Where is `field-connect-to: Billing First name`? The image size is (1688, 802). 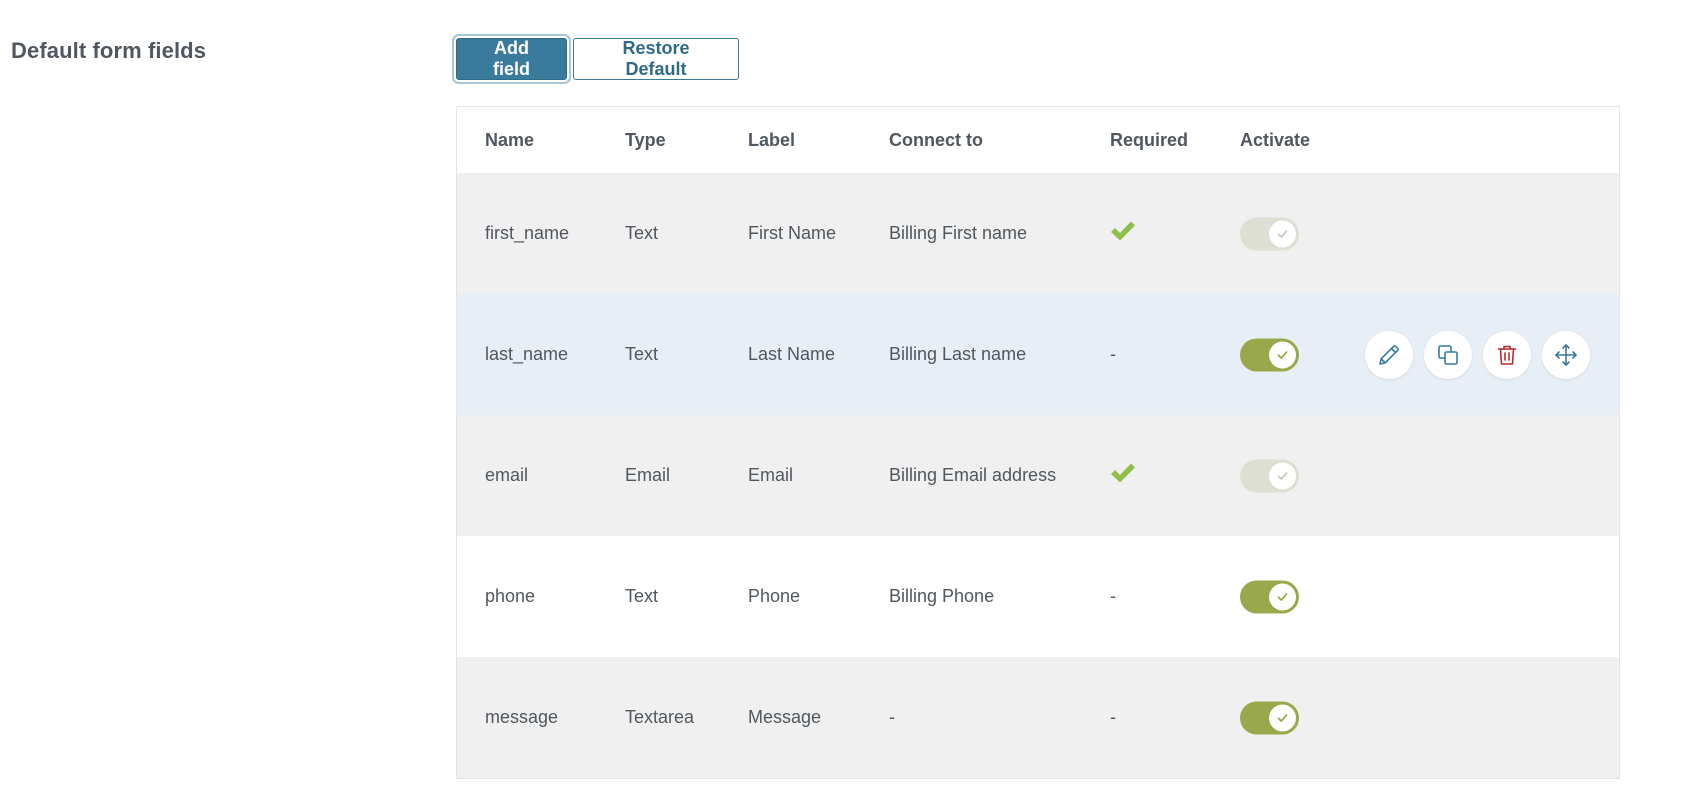
field-connect-to: Billing First name is located at coordinates (958, 233).